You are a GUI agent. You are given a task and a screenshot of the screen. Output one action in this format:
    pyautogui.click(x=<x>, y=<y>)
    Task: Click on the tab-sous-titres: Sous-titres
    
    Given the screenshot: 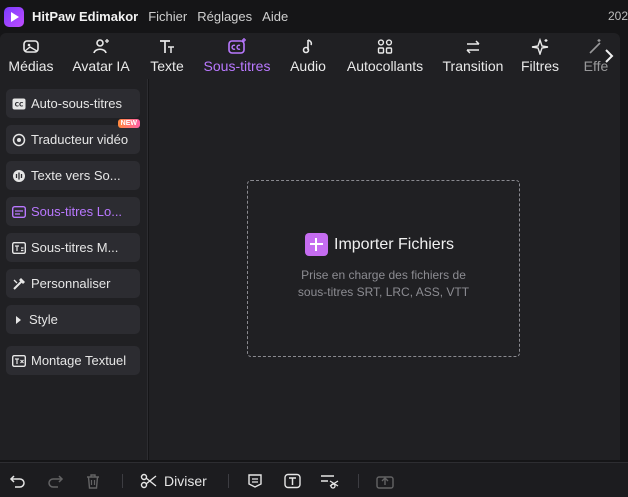 What is the action you would take?
    pyautogui.click(x=237, y=56)
    